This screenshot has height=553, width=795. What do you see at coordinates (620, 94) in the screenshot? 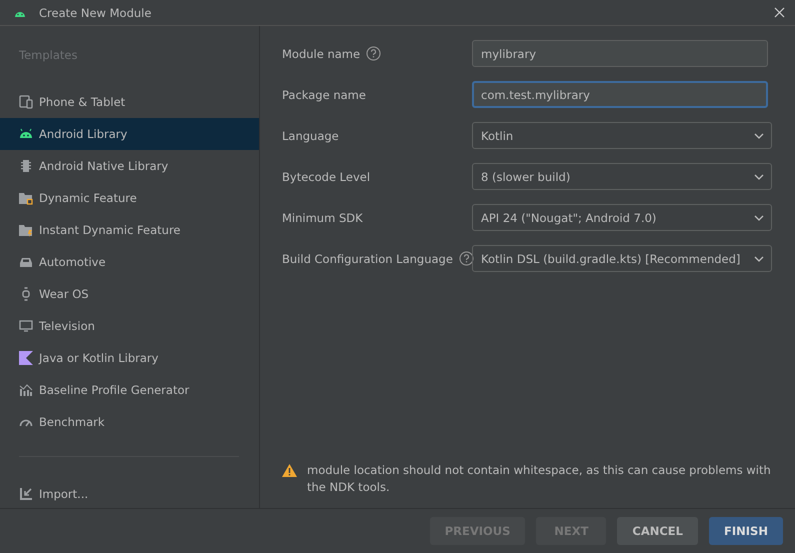
I see `text-field: com.test.mylibrary` at bounding box center [620, 94].